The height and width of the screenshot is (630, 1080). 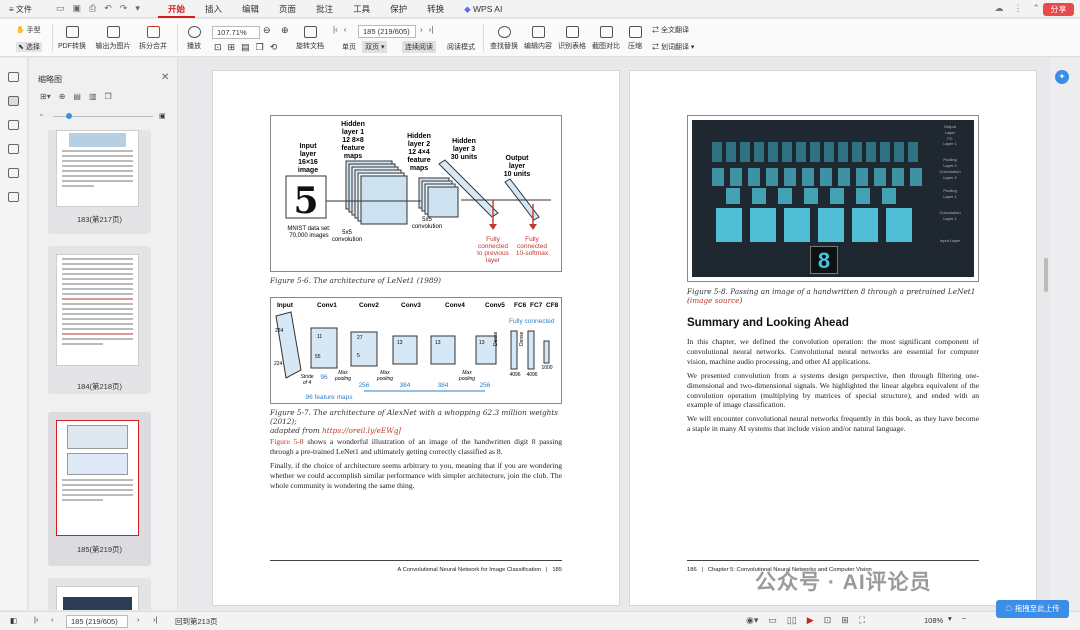 I want to click on cloud-icon: ☁, so click(x=998, y=8).